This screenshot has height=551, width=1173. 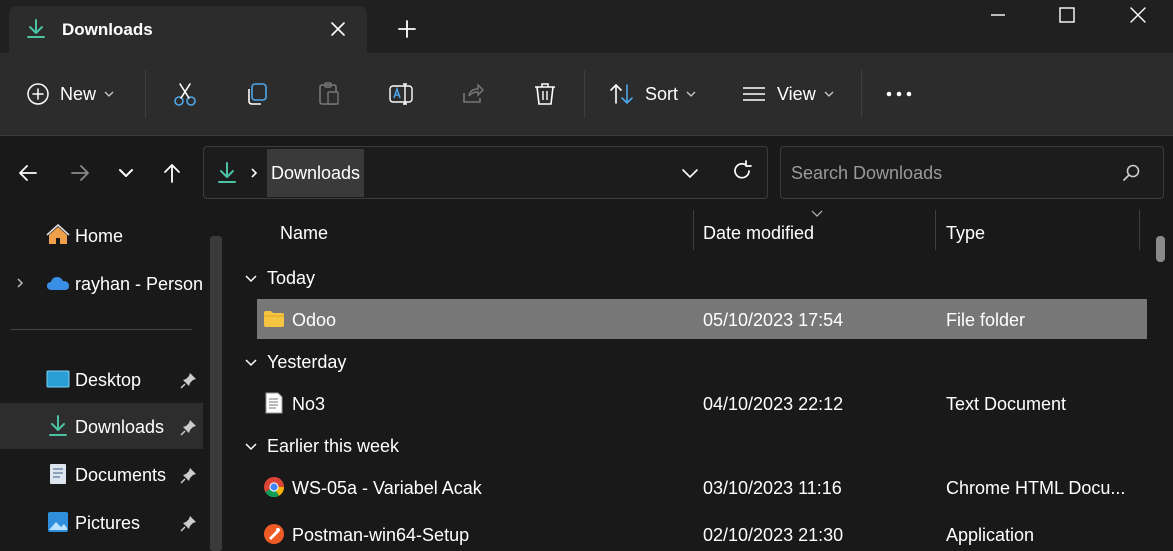 I want to click on group-header-yesterday: Yesterday, so click(x=682, y=362).